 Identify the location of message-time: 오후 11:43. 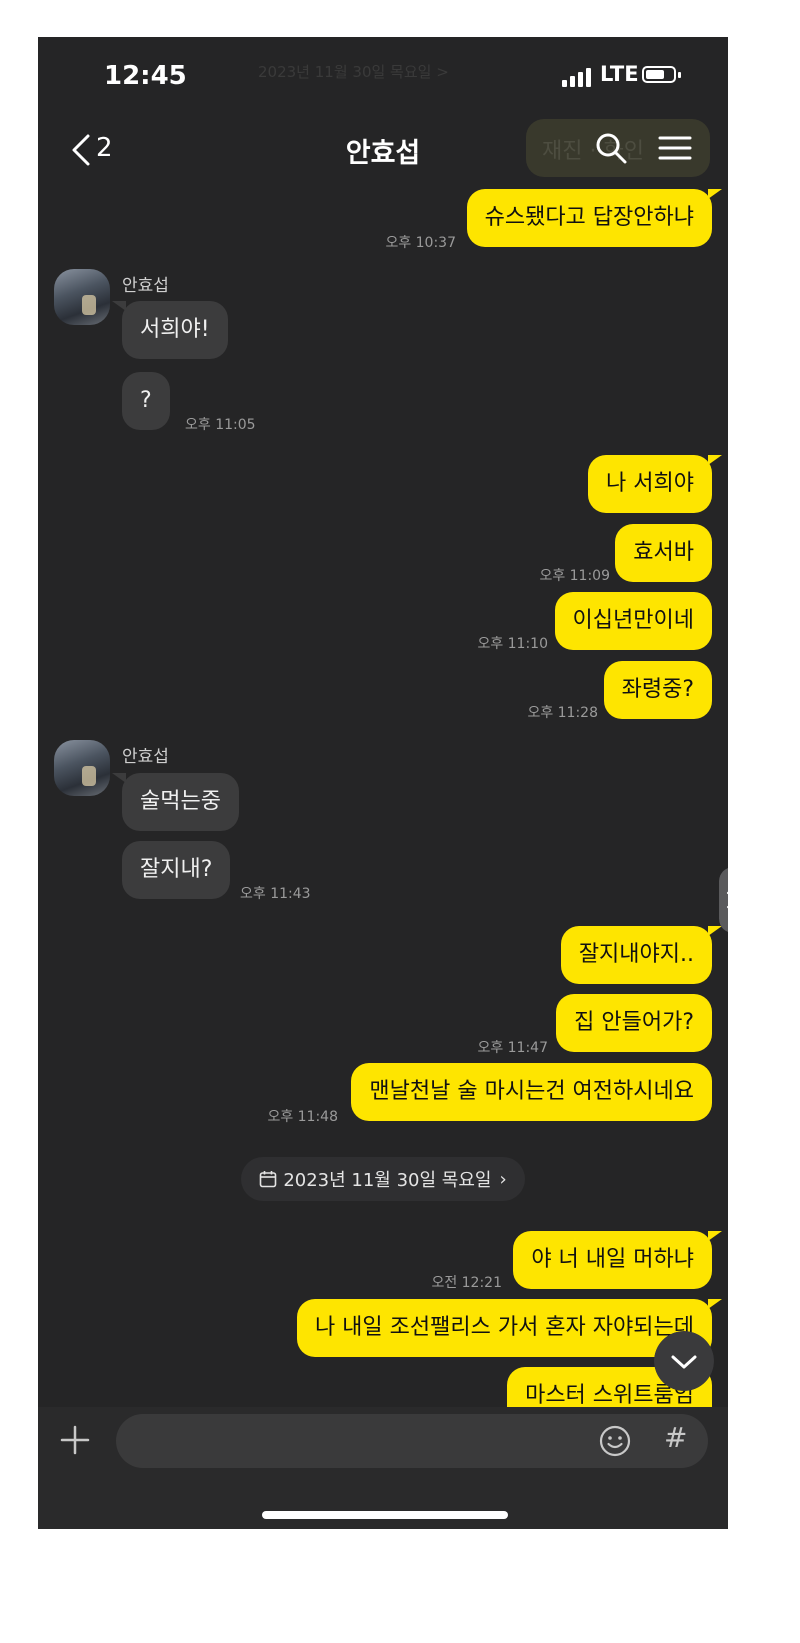
(275, 894).